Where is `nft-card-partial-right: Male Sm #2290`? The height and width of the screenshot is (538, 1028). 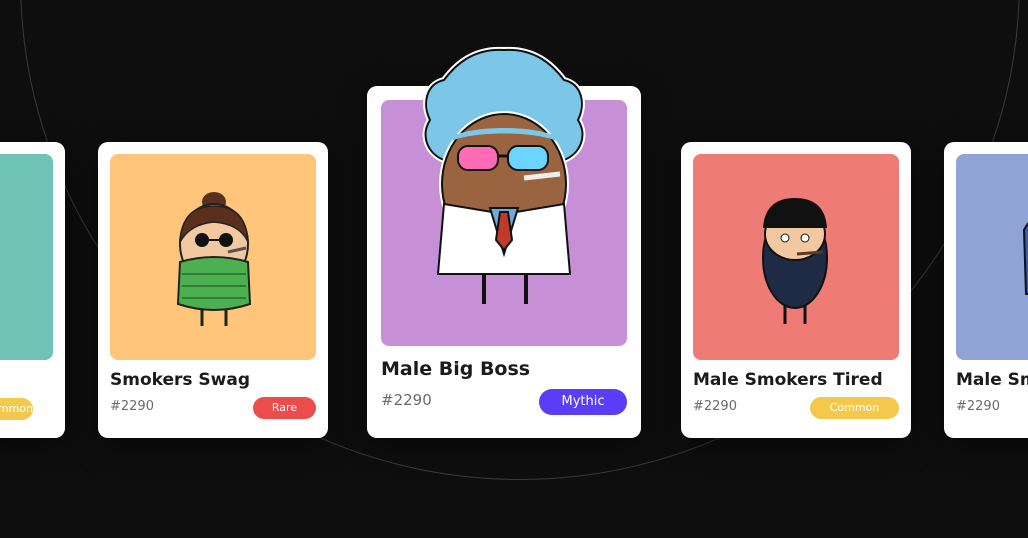 nft-card-partial-right: Male Sm #2290 is located at coordinates (986, 290).